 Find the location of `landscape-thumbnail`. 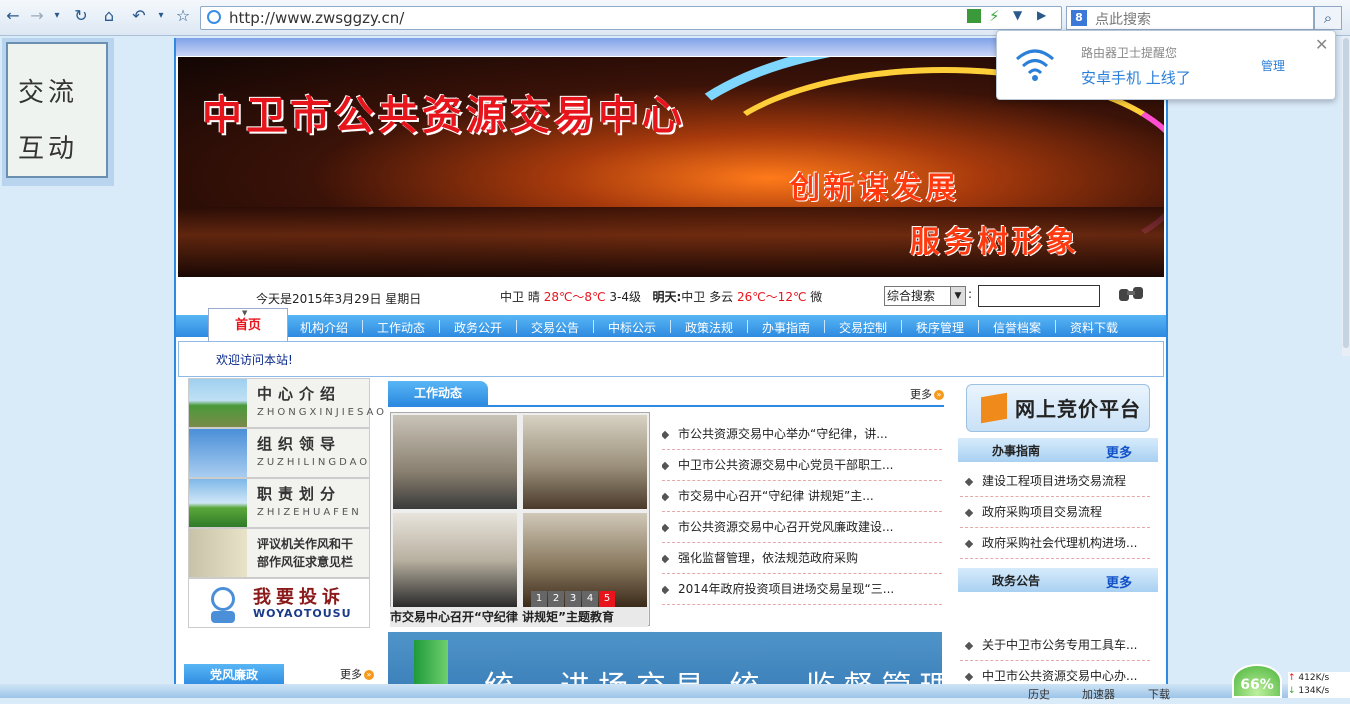

landscape-thumbnail is located at coordinates (218, 403).